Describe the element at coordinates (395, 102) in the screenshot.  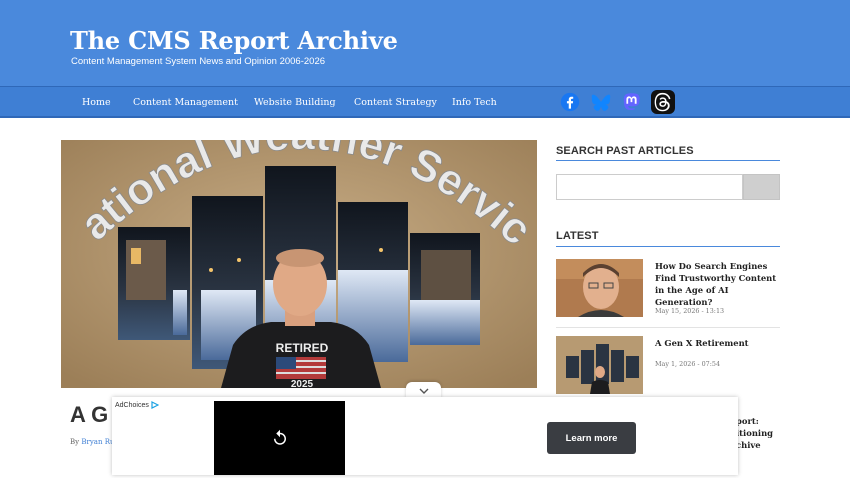
I see `nav-item-content-strategy: Content Strategy` at that location.